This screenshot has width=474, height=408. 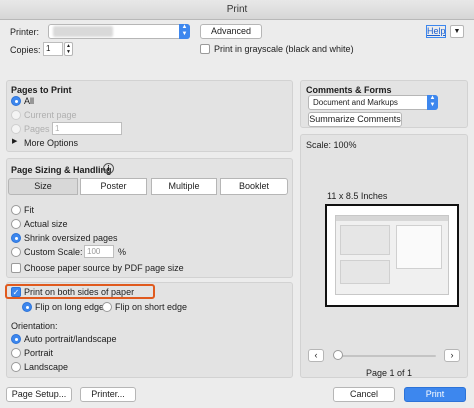 What do you see at coordinates (389, 373) in the screenshot?
I see `page-indicator: Page 1 of 1` at bounding box center [389, 373].